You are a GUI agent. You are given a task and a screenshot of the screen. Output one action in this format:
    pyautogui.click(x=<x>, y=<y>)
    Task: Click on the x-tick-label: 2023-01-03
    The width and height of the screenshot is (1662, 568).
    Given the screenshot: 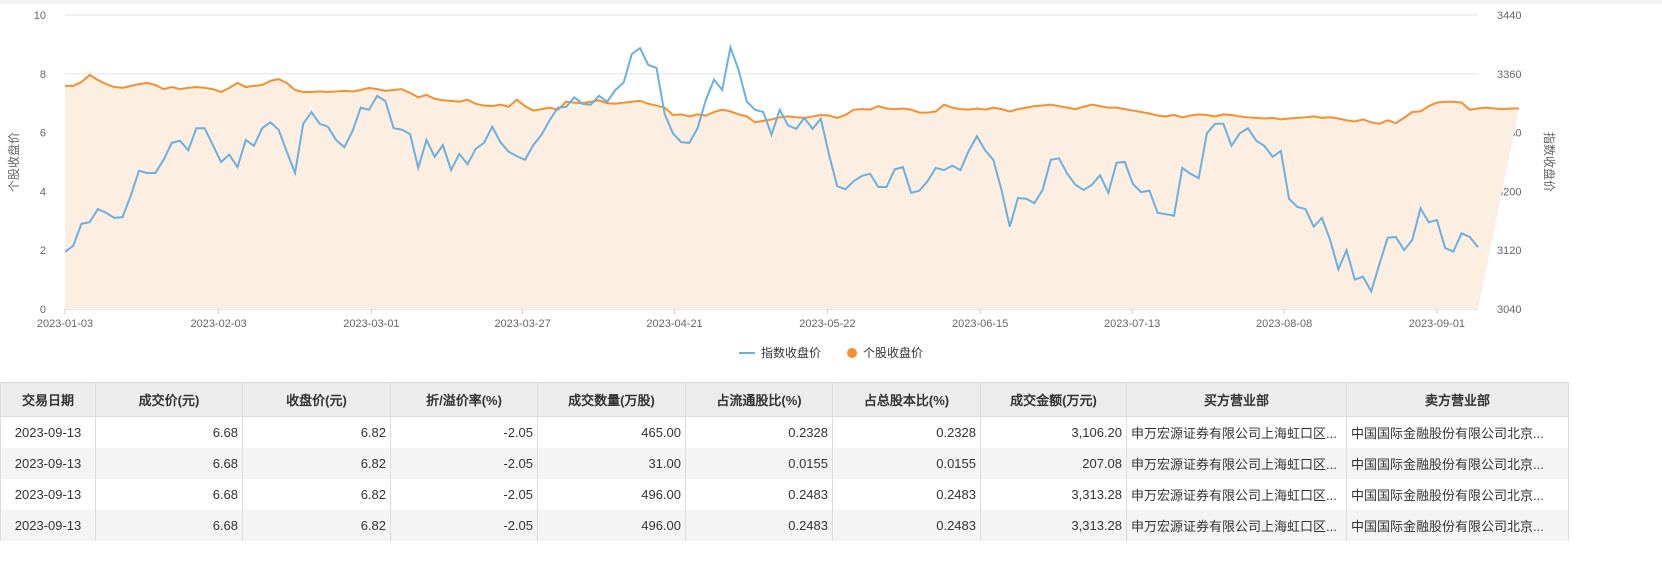 What is the action you would take?
    pyautogui.click(x=65, y=324)
    